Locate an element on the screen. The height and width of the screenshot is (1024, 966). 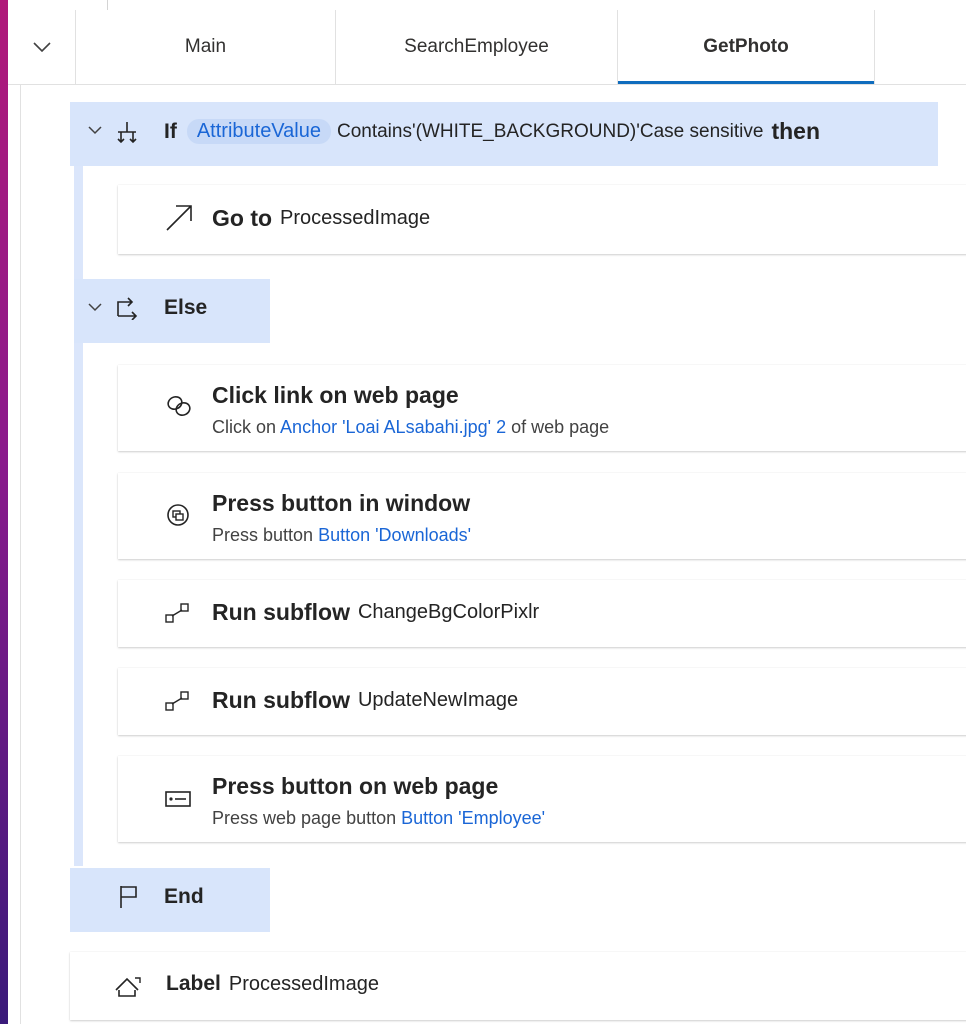
tab-searchemployee: SearchEmployee is located at coordinates (477, 47).